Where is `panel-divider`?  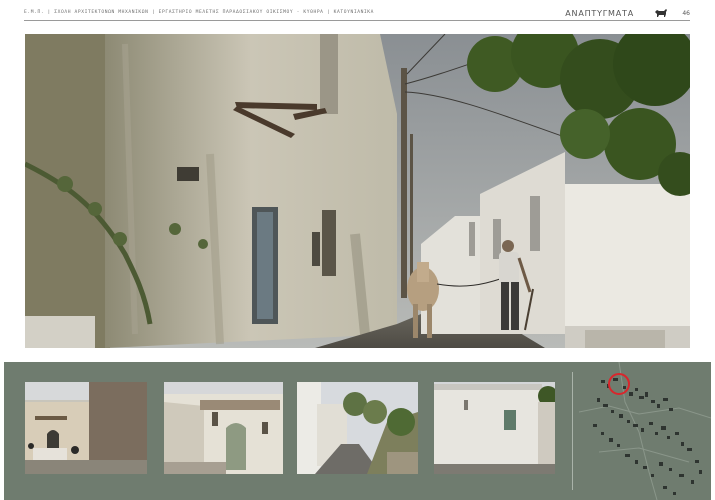 panel-divider is located at coordinates (572, 431).